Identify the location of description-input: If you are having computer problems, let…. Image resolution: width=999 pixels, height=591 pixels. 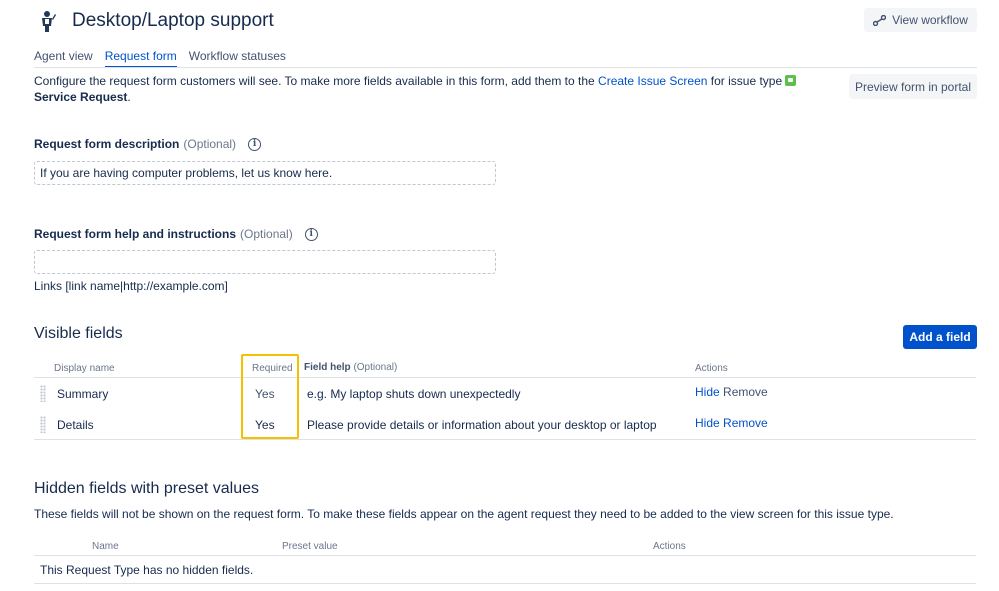
(265, 173).